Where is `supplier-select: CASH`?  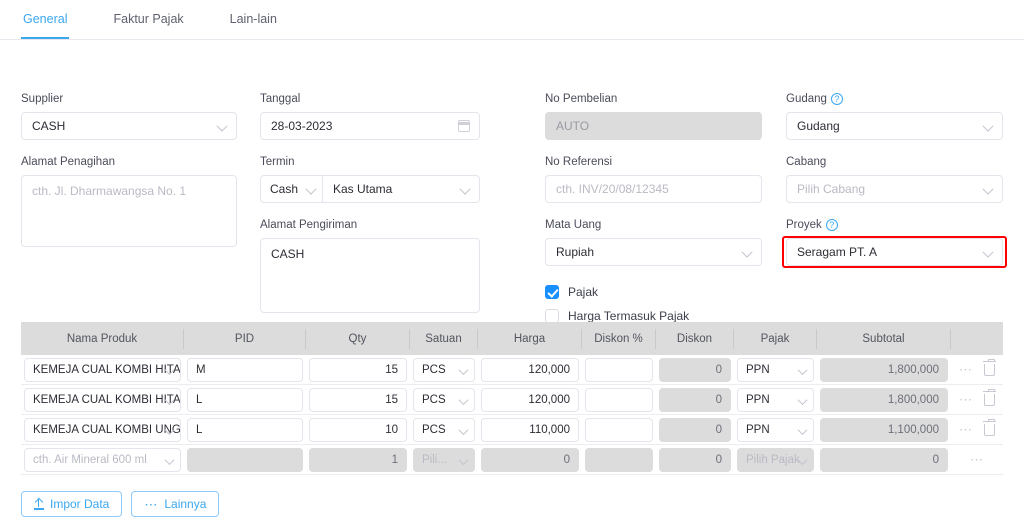
supplier-select: CASH is located at coordinates (129, 126).